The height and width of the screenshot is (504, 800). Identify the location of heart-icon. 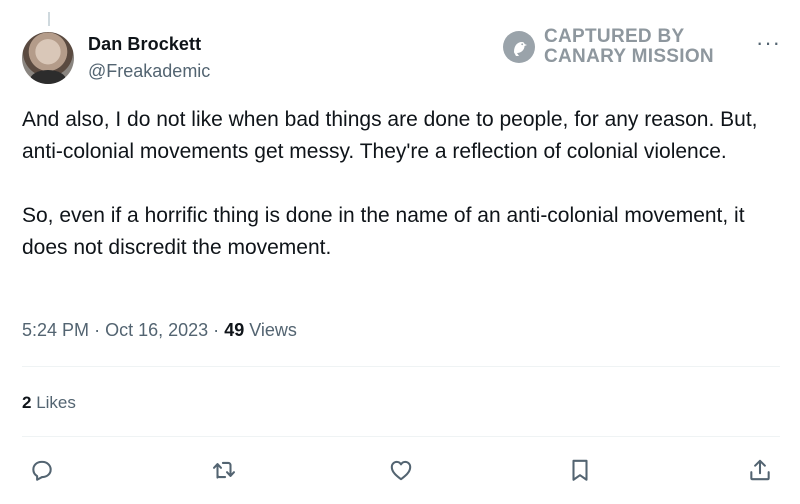
(401, 470).